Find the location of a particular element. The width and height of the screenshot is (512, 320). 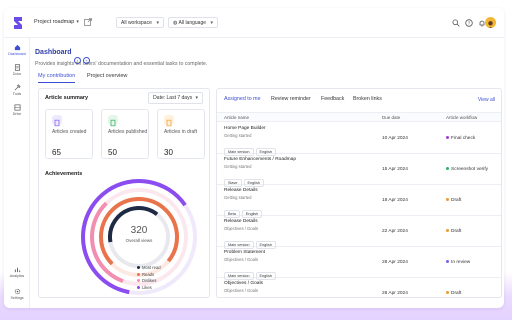

legend-label: Most read is located at coordinates (151, 267).